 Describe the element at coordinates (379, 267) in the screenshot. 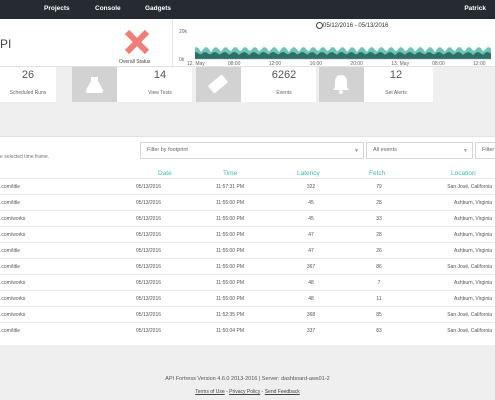

I see `row-fetch: 86` at that location.